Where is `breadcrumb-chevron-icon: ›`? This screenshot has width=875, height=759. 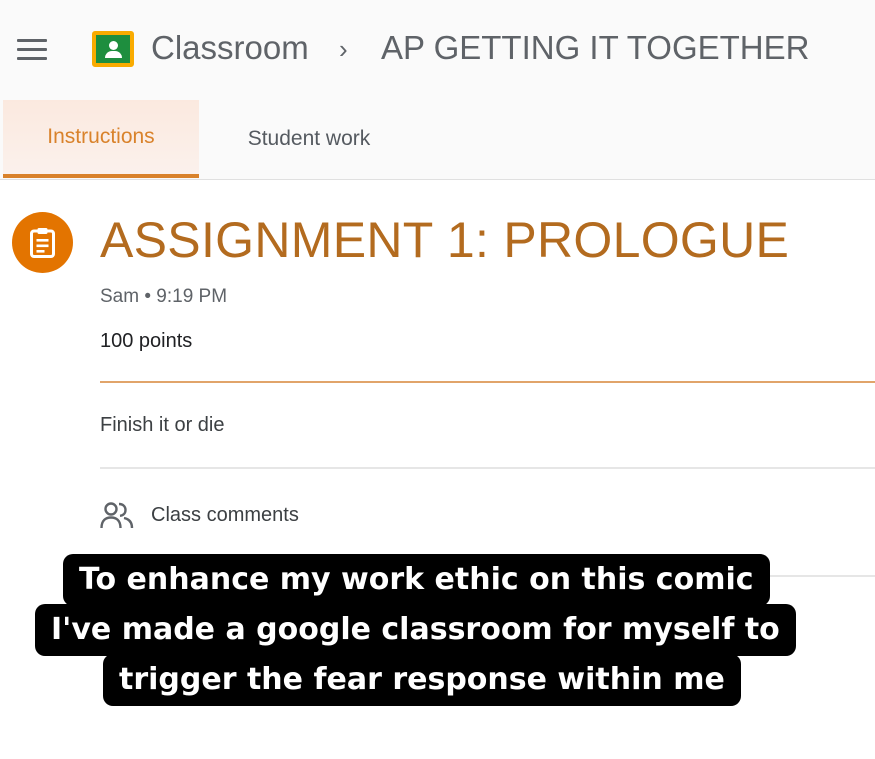
breadcrumb-chevron-icon: › is located at coordinates (343, 49).